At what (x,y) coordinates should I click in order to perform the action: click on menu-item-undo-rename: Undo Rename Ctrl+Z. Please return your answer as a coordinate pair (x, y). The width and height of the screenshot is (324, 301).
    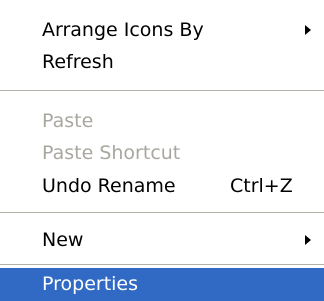
    Looking at the image, I should click on (162, 186).